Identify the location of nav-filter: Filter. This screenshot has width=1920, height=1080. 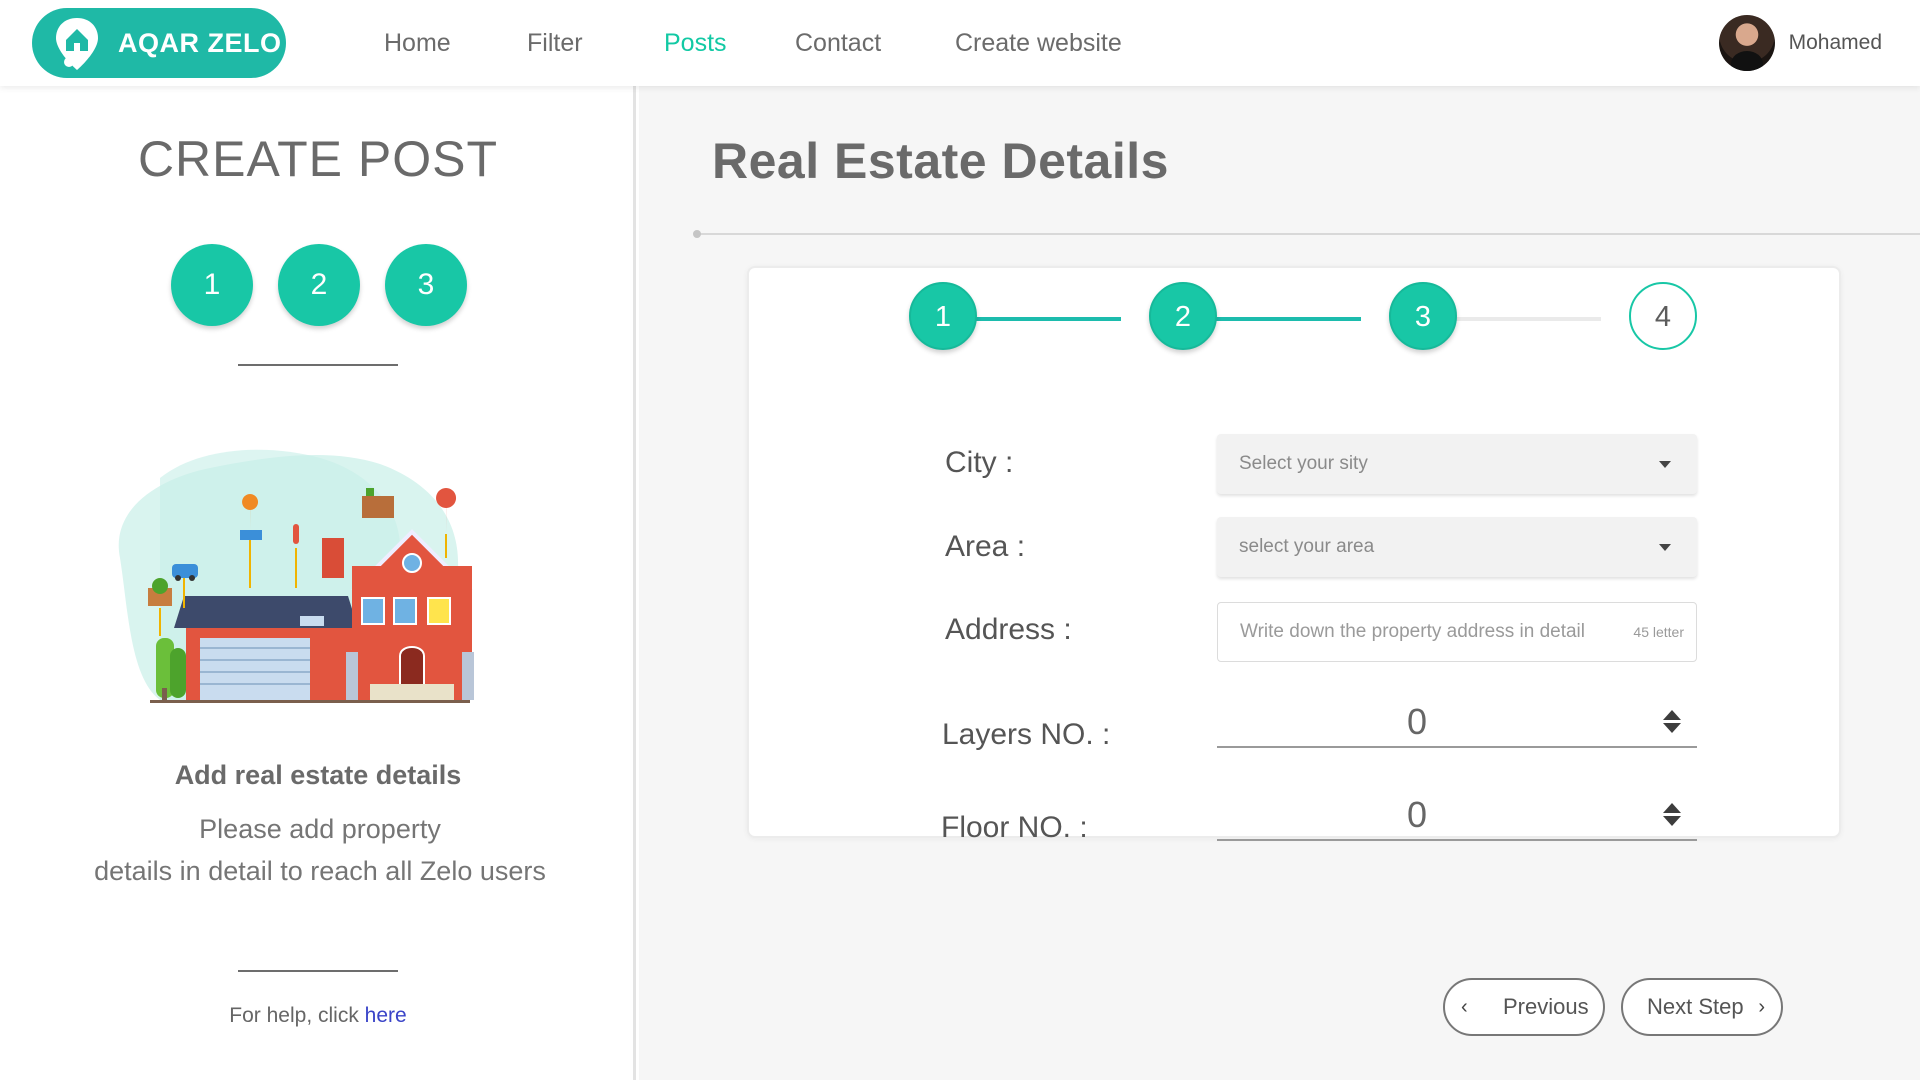
(555, 43).